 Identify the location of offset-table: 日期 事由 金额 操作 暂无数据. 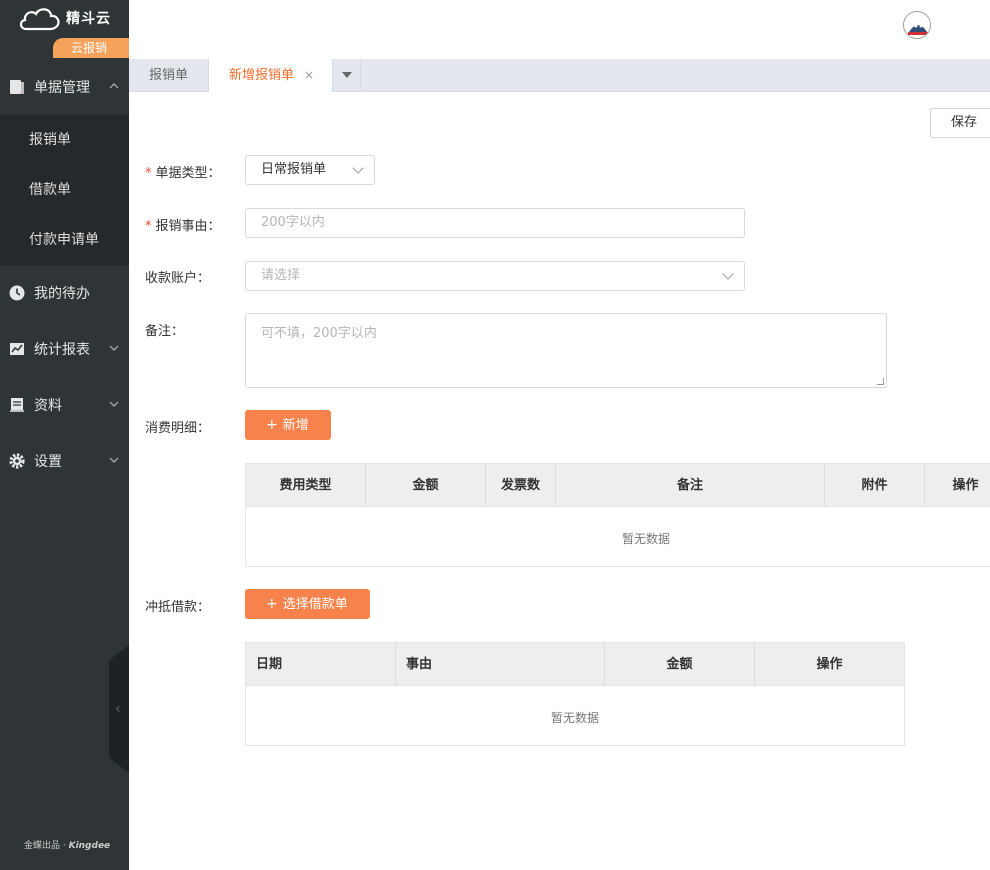
(575, 694).